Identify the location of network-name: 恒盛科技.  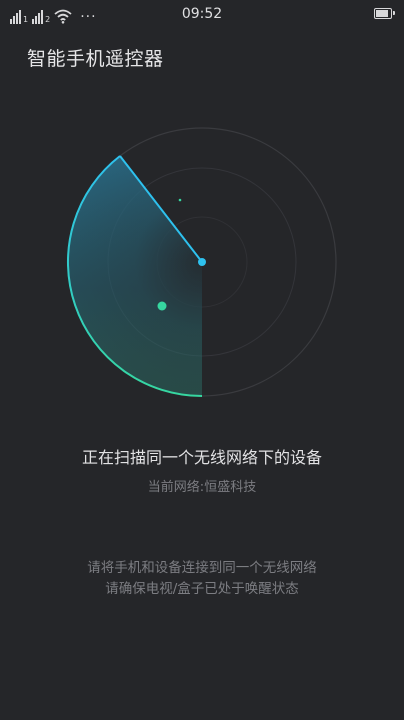
(230, 487).